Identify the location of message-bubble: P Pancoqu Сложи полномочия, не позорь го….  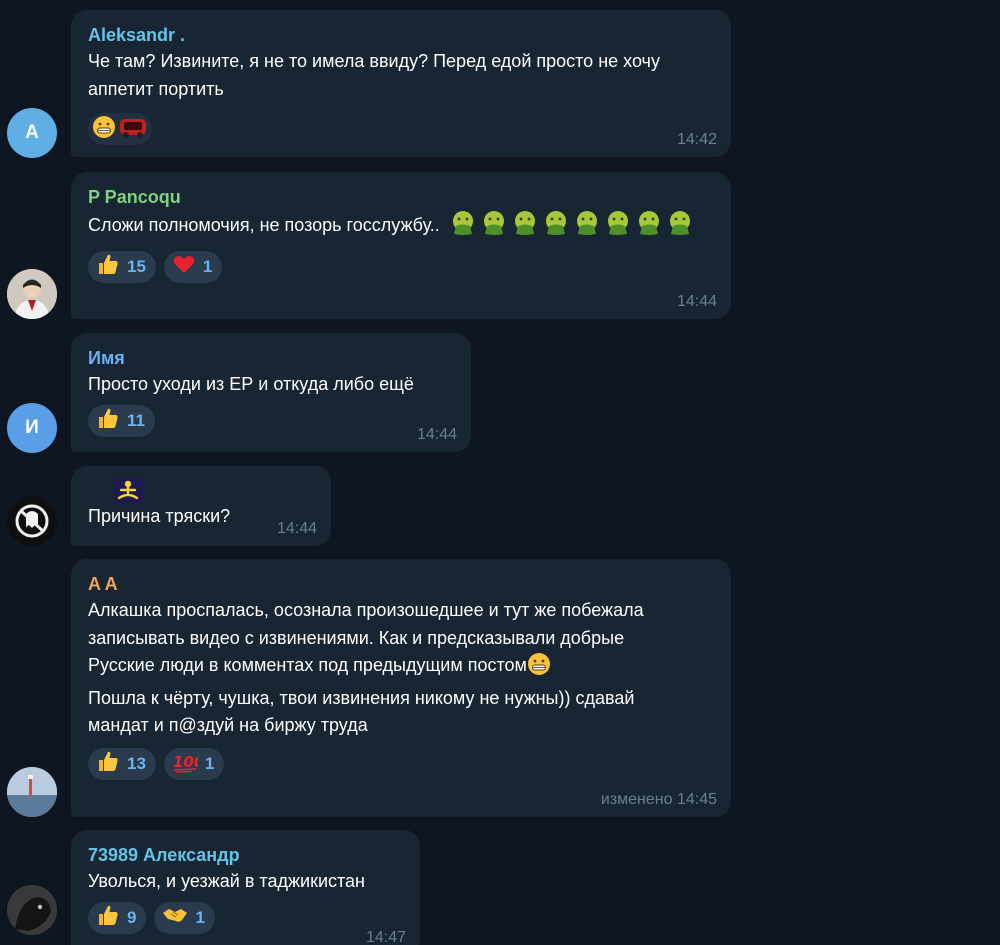
(401, 245).